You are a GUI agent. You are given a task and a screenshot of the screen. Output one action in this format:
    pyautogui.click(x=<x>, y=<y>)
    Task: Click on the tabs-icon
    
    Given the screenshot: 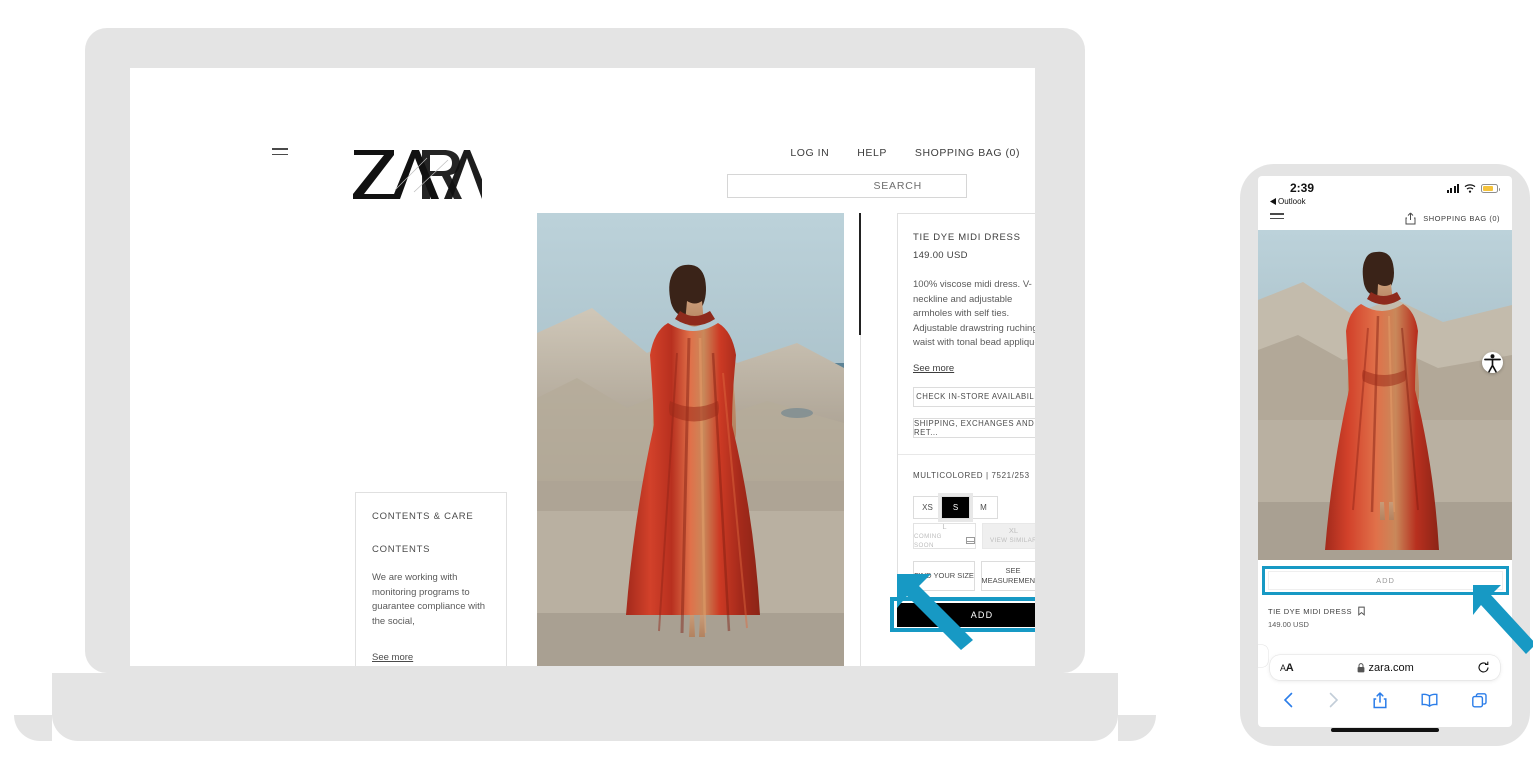 What is the action you would take?
    pyautogui.click(x=1479, y=700)
    